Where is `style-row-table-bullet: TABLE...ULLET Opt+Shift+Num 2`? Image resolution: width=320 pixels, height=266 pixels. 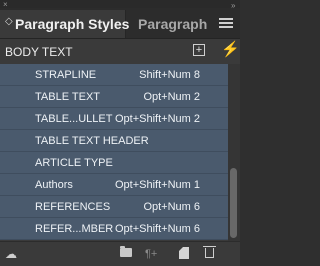
style-row-table-bullet: TABLE...ULLET Opt+Shift+Num 2 is located at coordinates (114, 119).